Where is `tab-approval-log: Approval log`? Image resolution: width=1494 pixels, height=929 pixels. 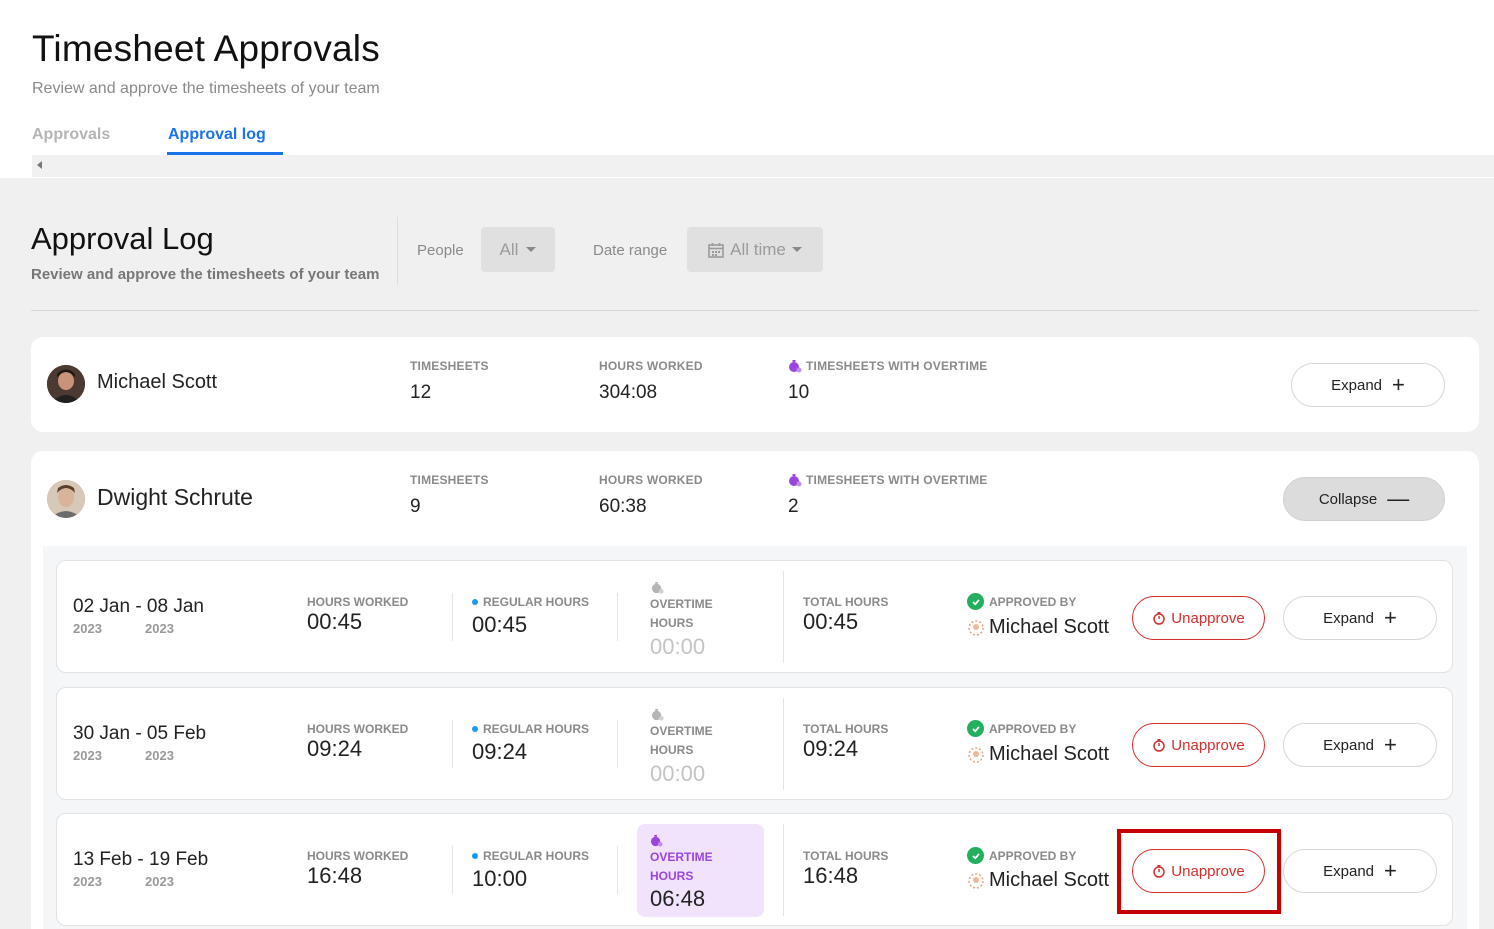 tab-approval-log: Approval log is located at coordinates (217, 135).